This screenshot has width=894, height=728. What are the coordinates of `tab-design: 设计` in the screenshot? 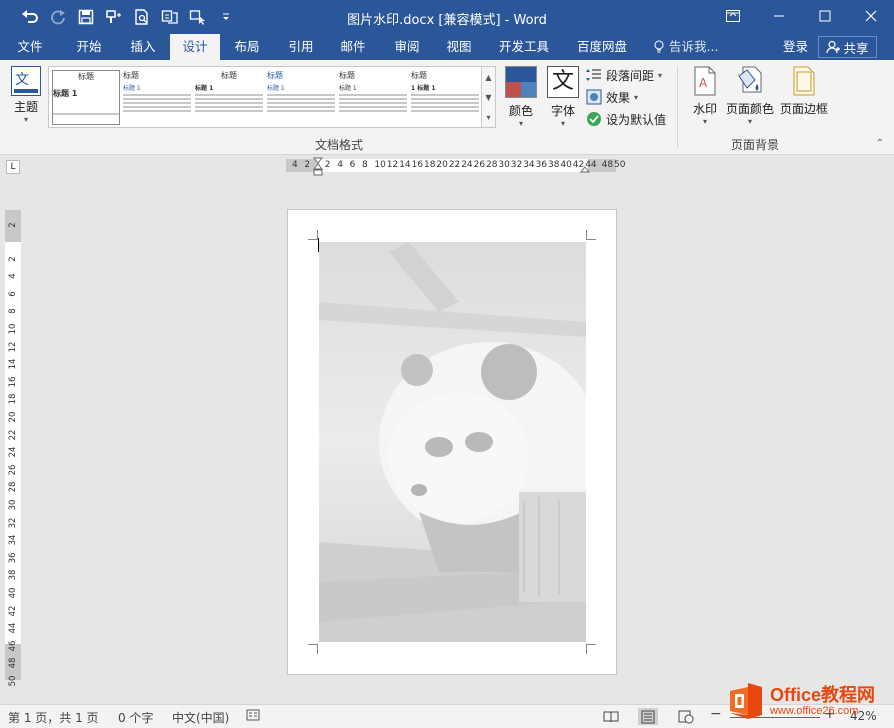 It's located at (195, 47).